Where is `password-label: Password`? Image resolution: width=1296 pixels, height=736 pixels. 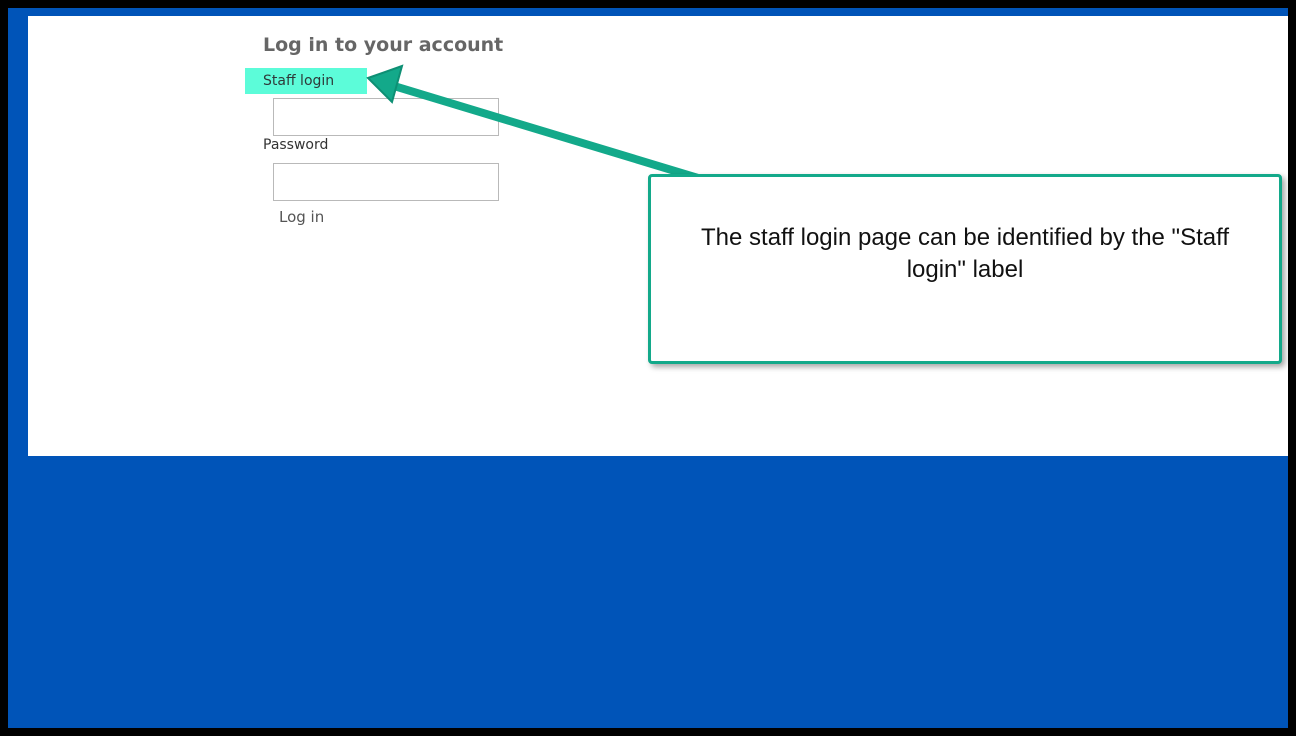
password-label: Password is located at coordinates (296, 145).